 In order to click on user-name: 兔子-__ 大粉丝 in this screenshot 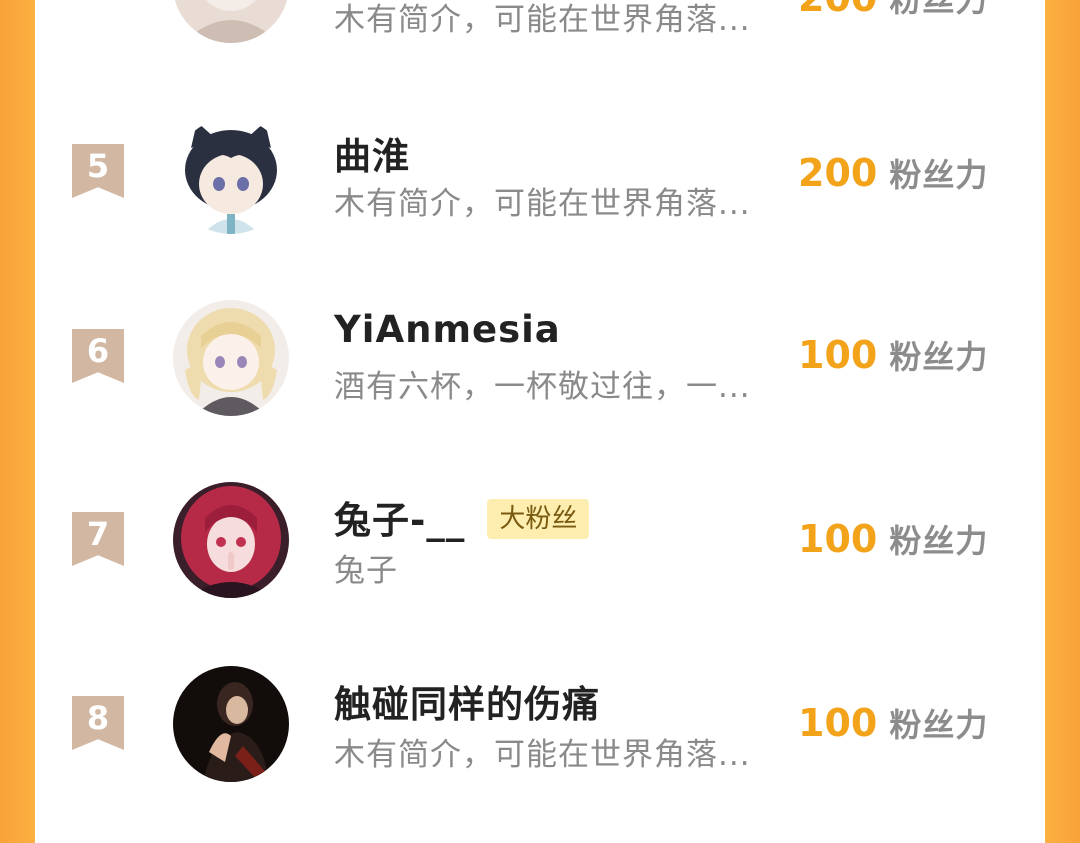, I will do `click(462, 517)`.